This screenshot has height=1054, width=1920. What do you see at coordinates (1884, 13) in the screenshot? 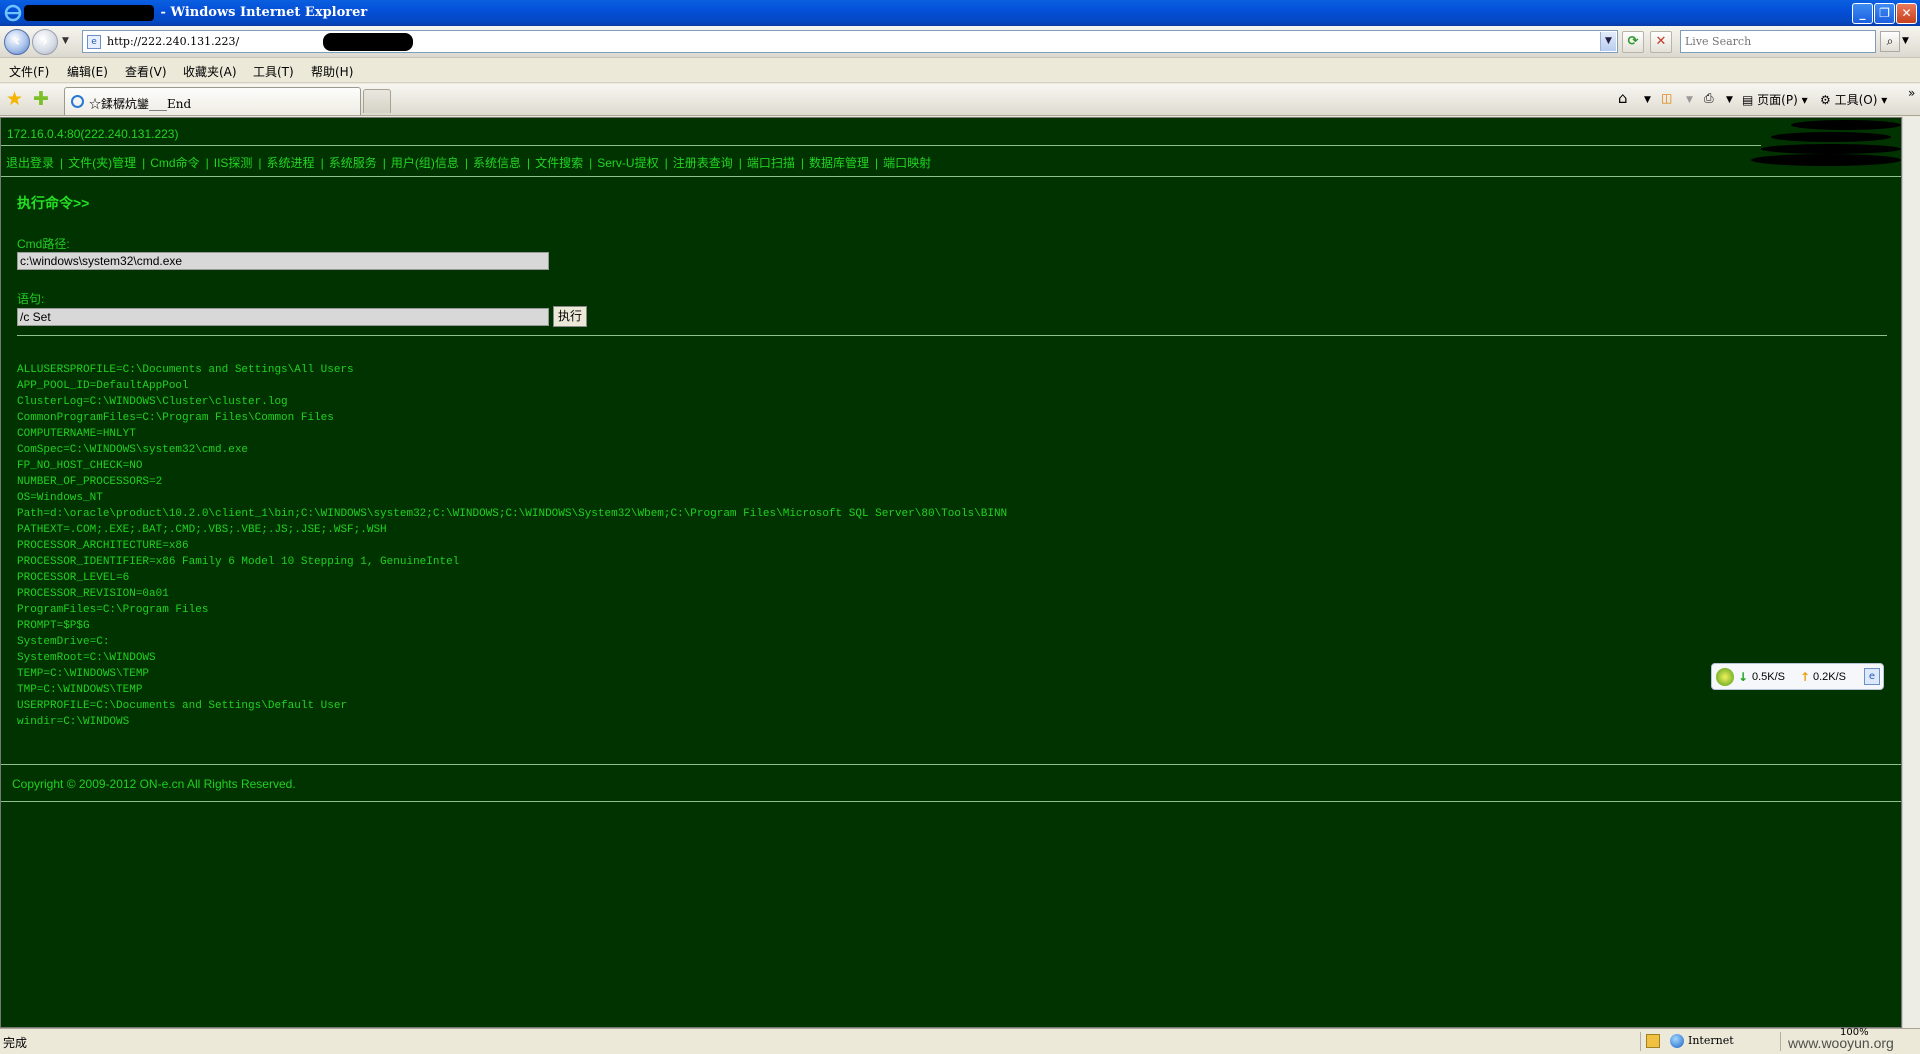
I see `restore-button: ❐` at bounding box center [1884, 13].